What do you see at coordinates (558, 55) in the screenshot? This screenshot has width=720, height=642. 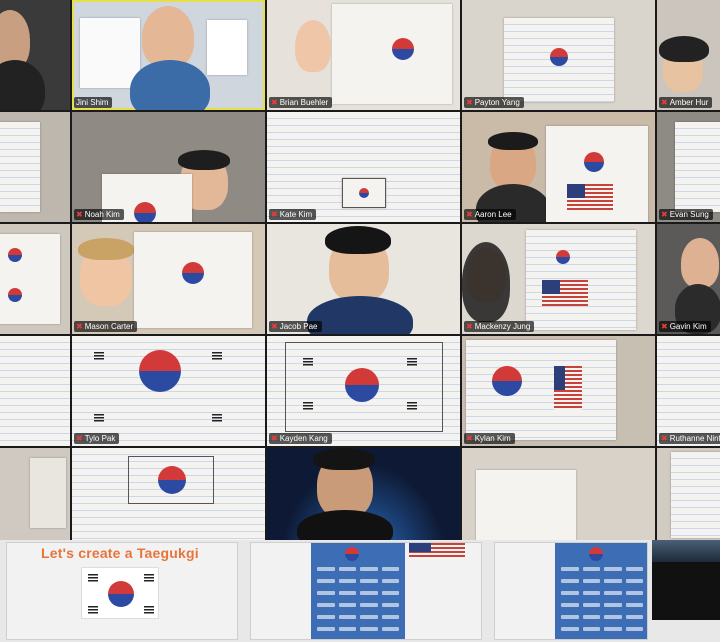 I see `video-tile: ✖ Payton Yang` at bounding box center [558, 55].